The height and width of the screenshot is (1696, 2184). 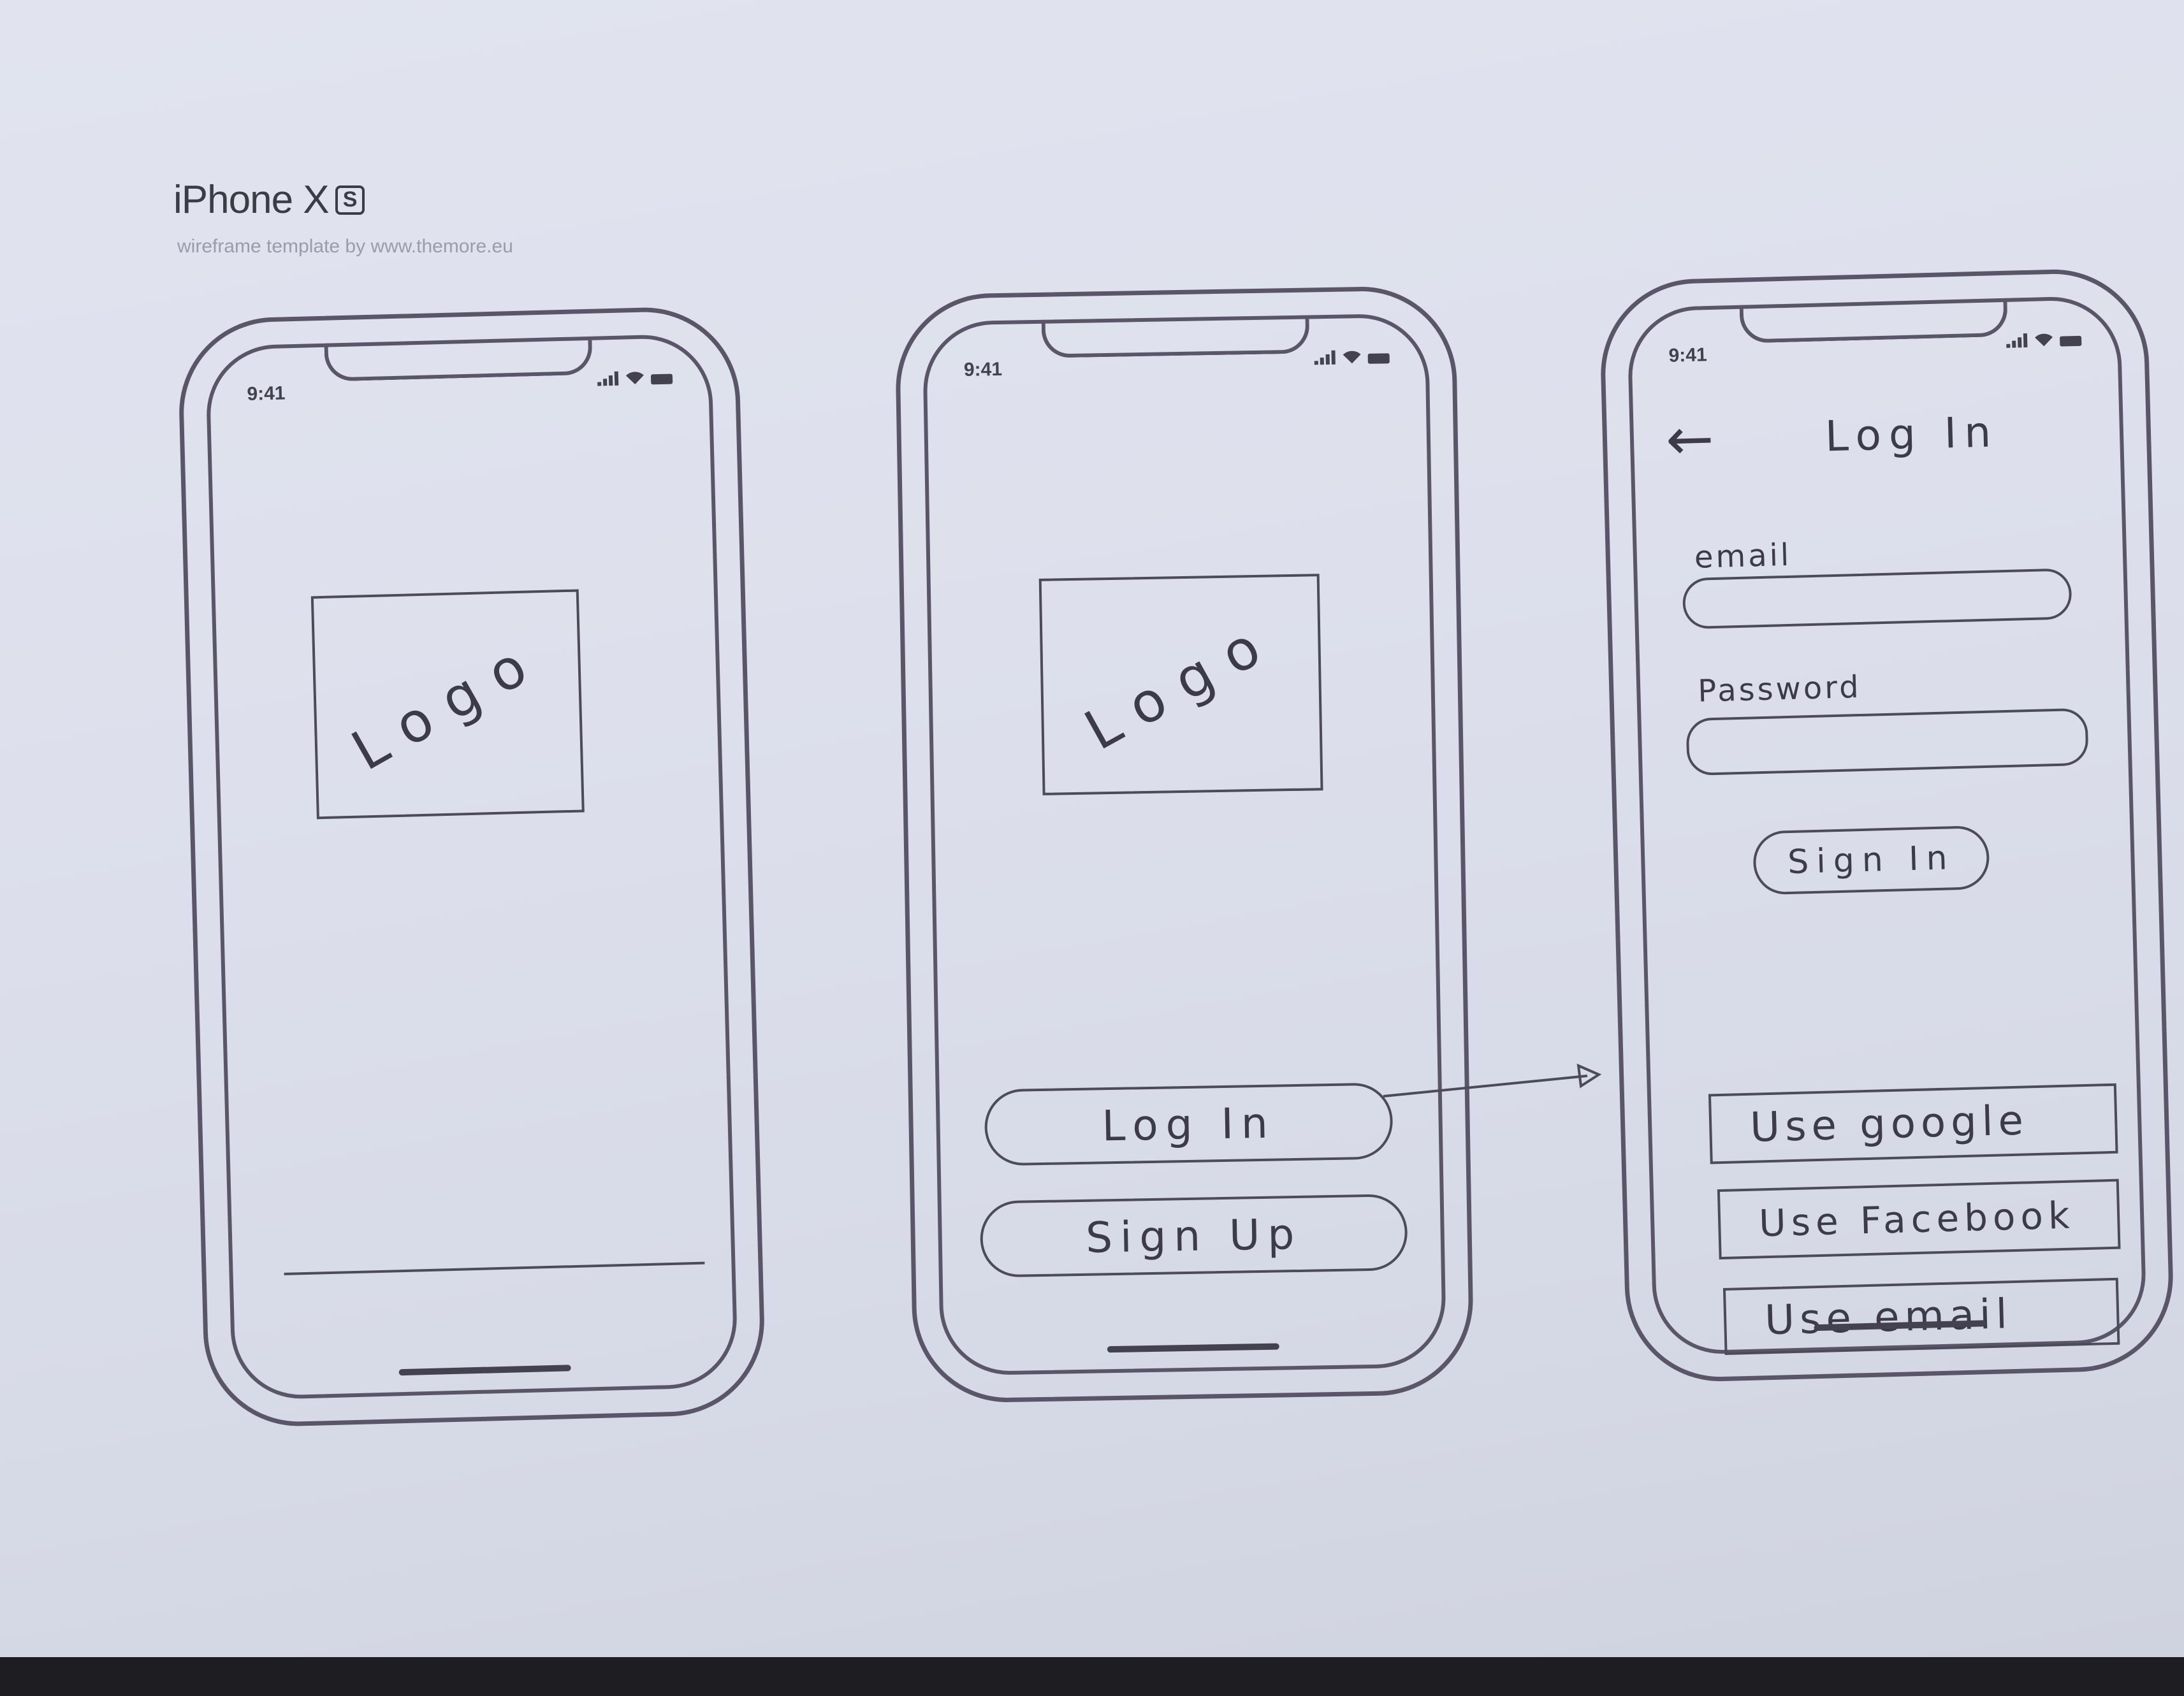 I want to click on flow-arrow, so click(x=1492, y=1080).